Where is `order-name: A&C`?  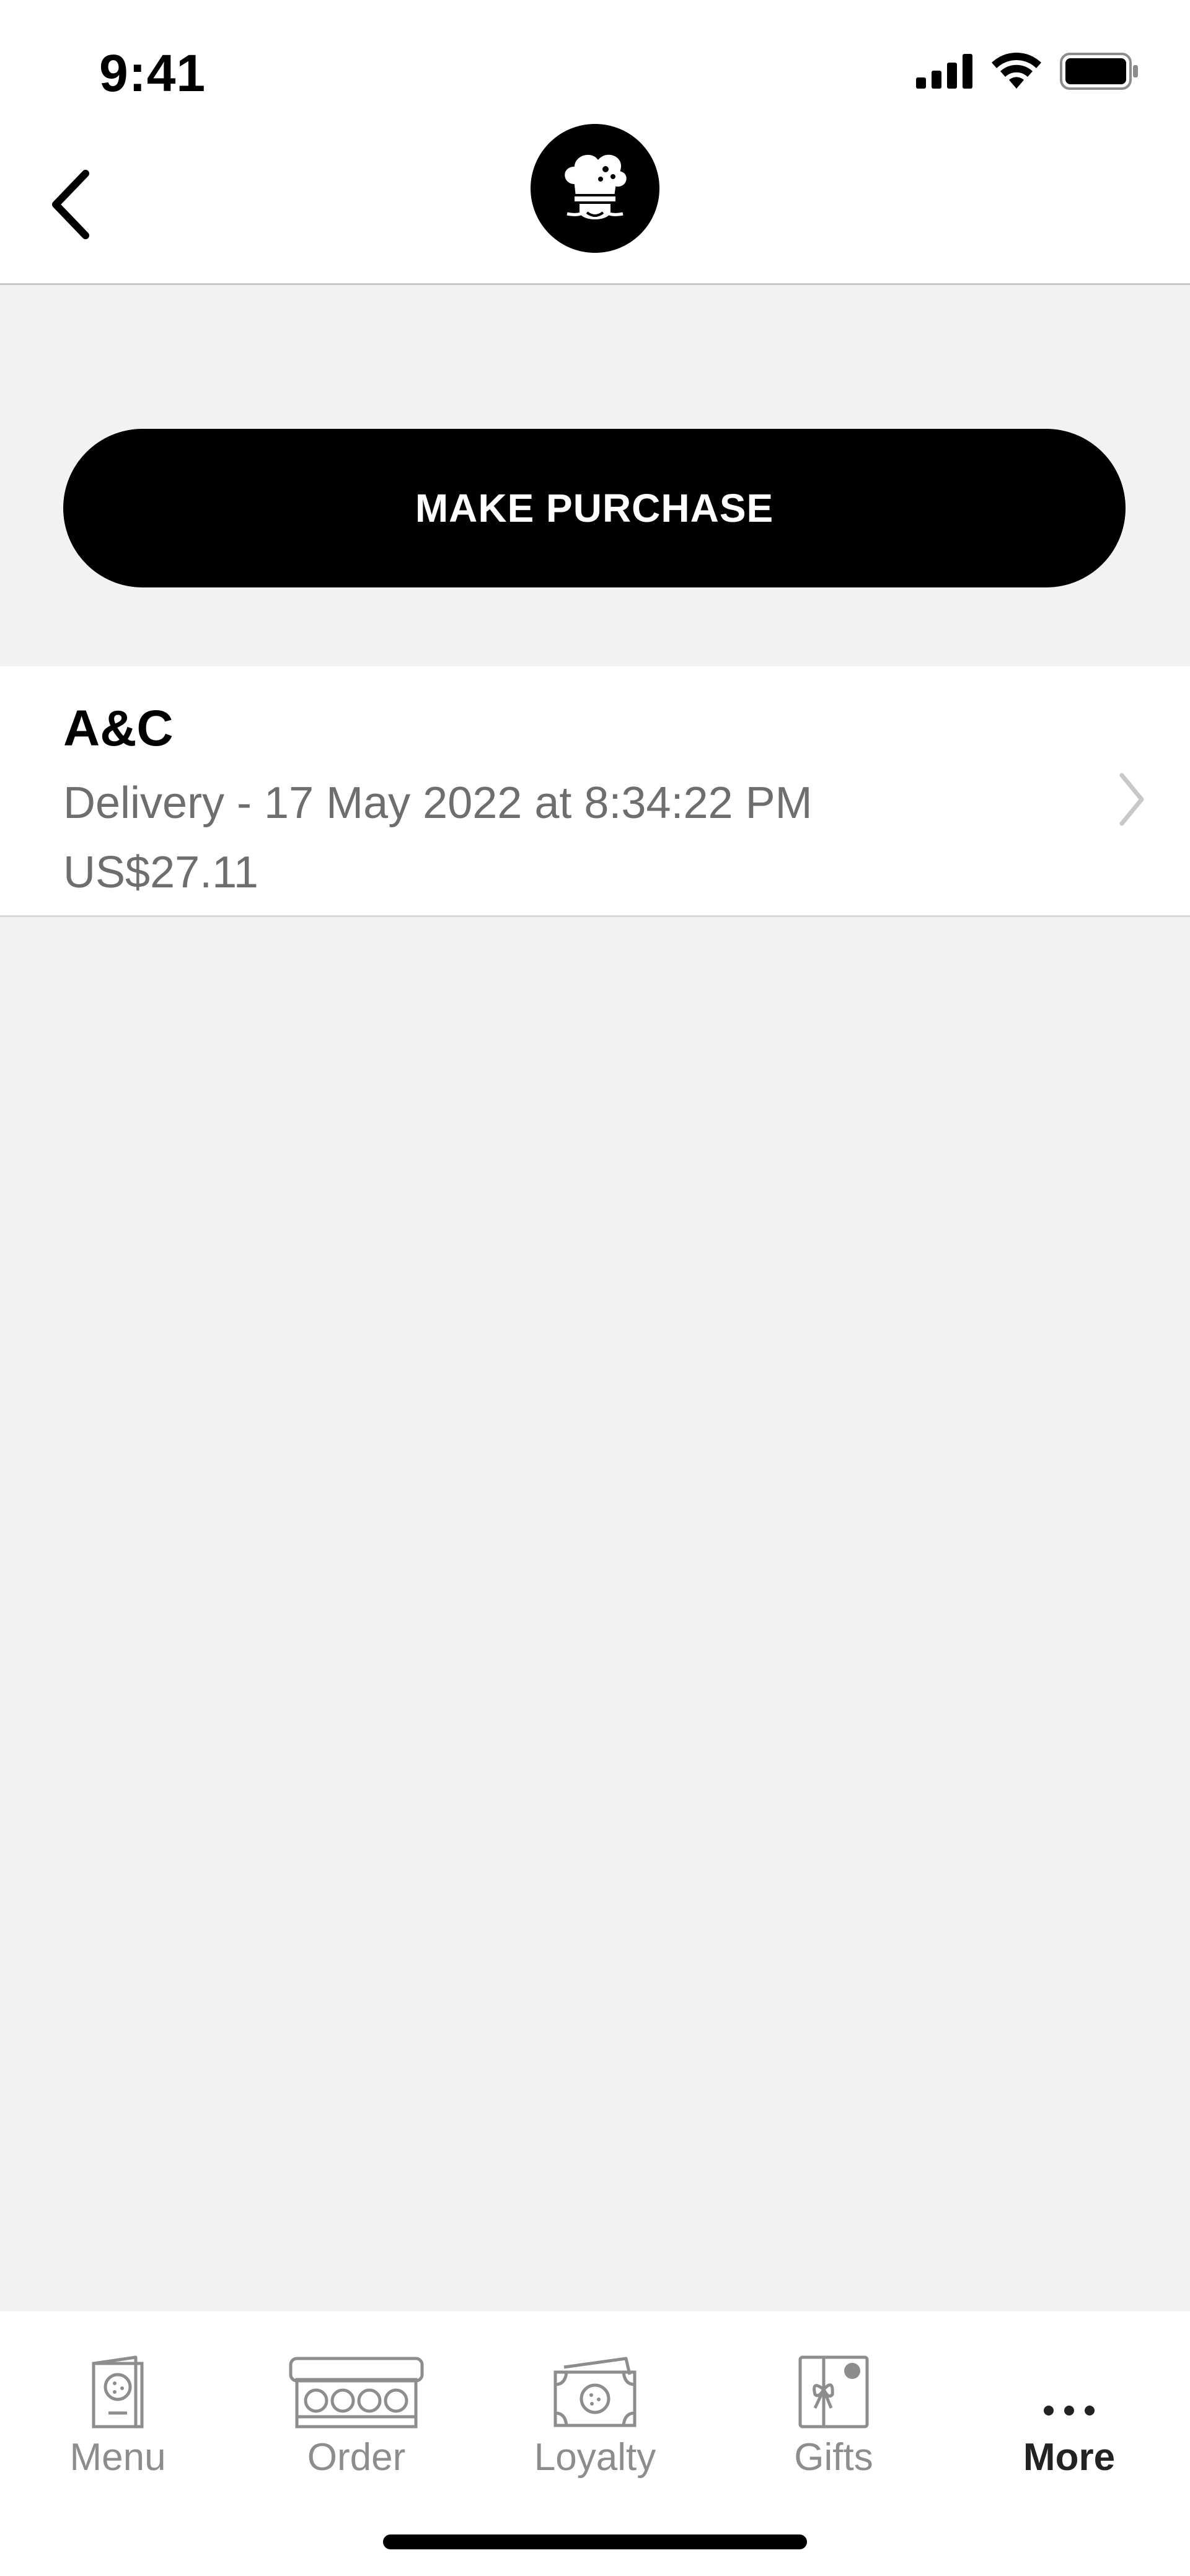
order-name: A&C is located at coordinates (118, 728).